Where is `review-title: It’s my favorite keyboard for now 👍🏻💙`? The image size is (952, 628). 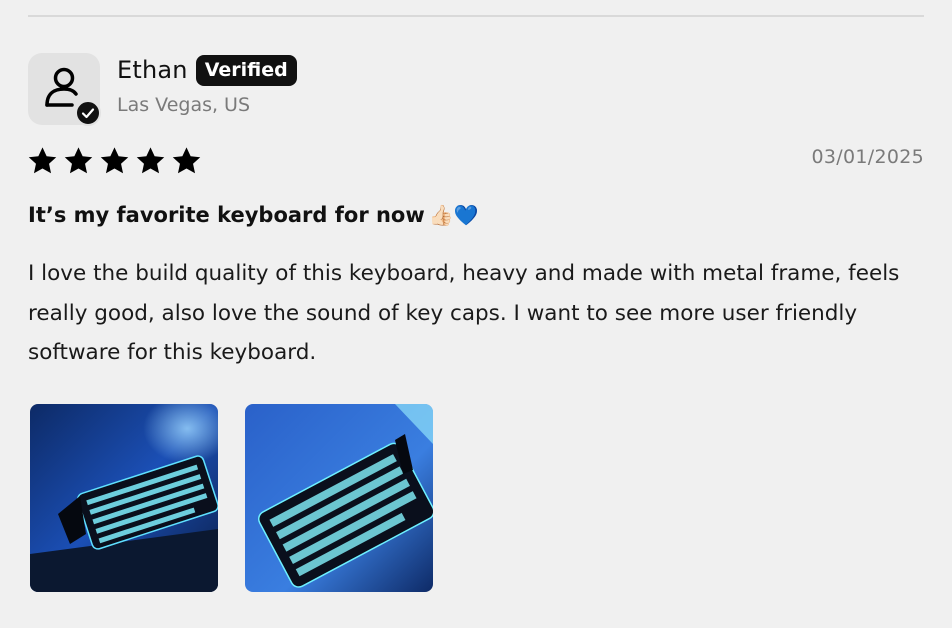 review-title: It’s my favorite keyboard for now 👍🏻💙 is located at coordinates (253, 215).